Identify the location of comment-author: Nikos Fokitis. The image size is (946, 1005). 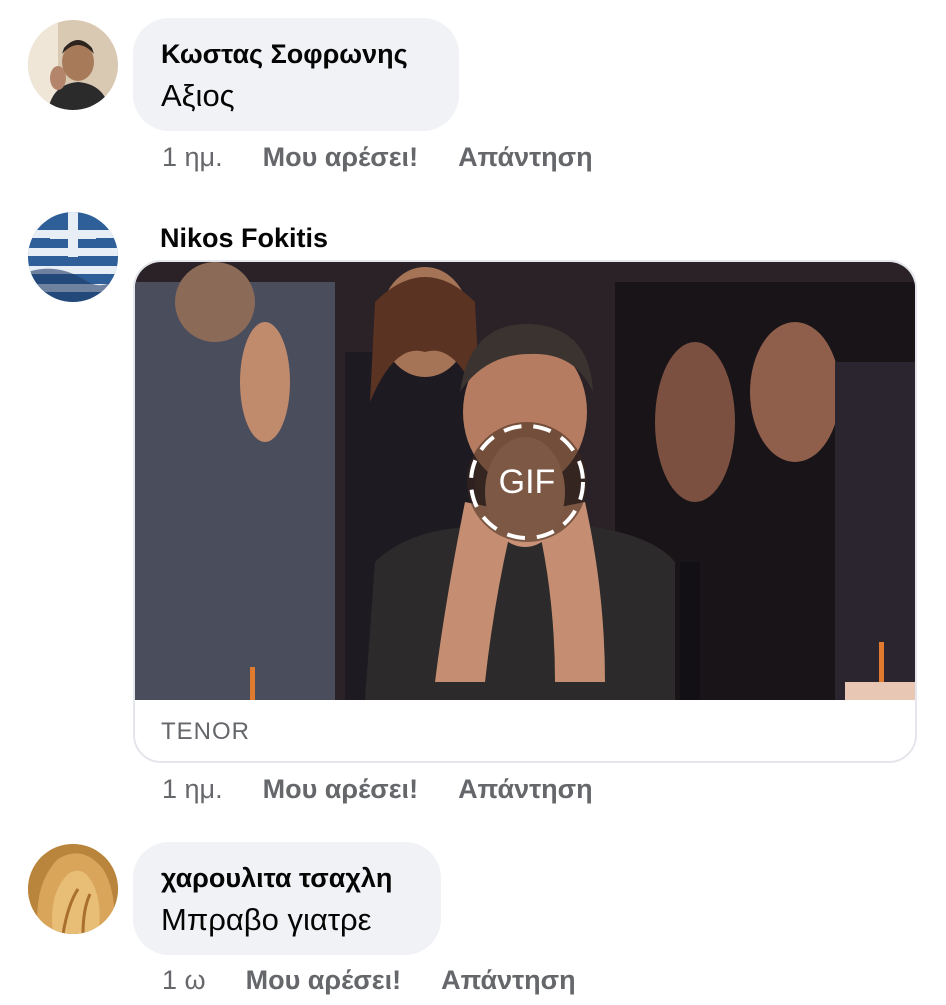
(244, 238).